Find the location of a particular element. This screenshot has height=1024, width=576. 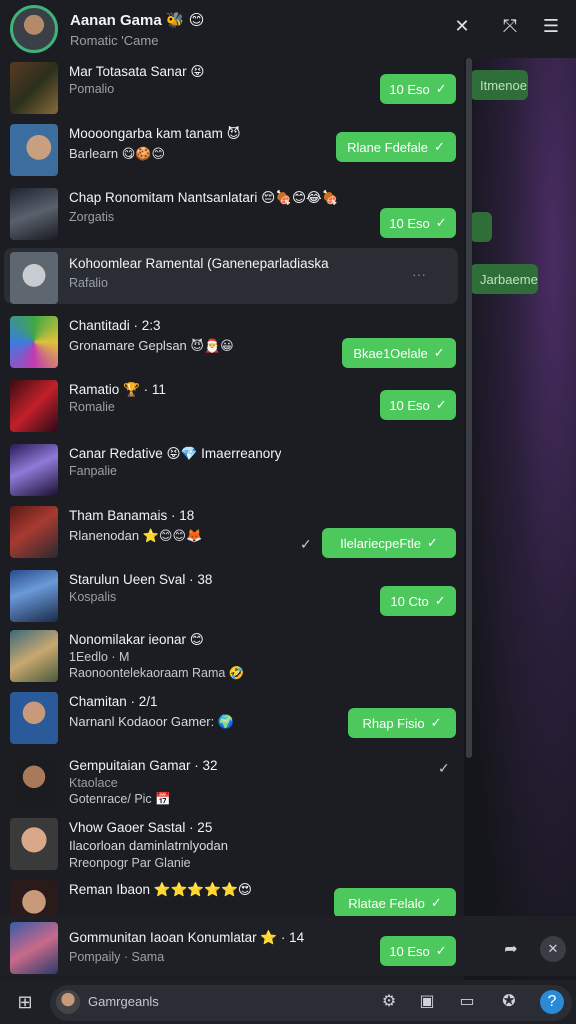

chat-name: Starulun Ueen Sval · 38 is located at coordinates (141, 579).